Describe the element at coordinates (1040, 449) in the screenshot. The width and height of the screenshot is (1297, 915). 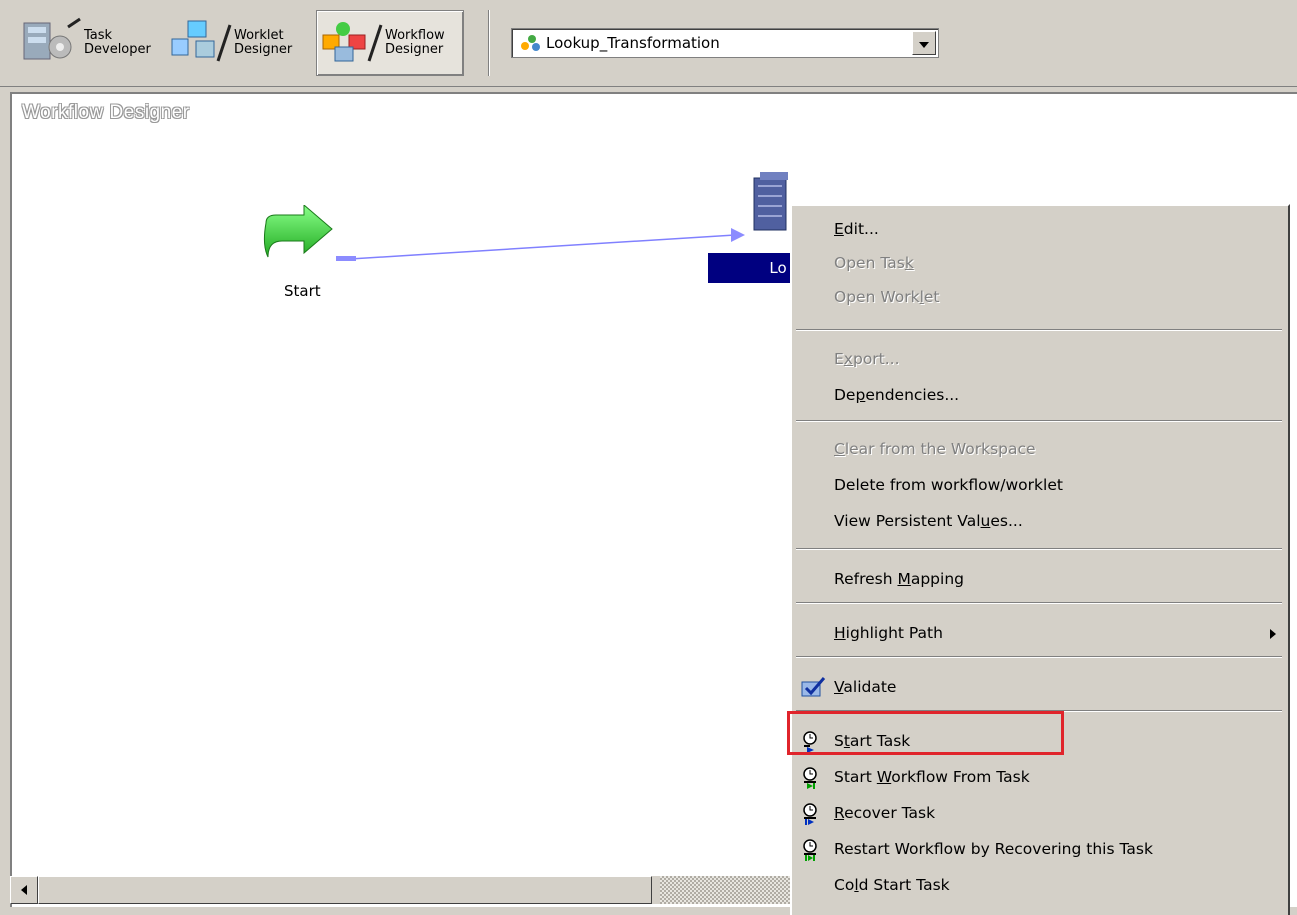
I see `menu-item-clear-workspace: Clear from the Workspace` at that location.